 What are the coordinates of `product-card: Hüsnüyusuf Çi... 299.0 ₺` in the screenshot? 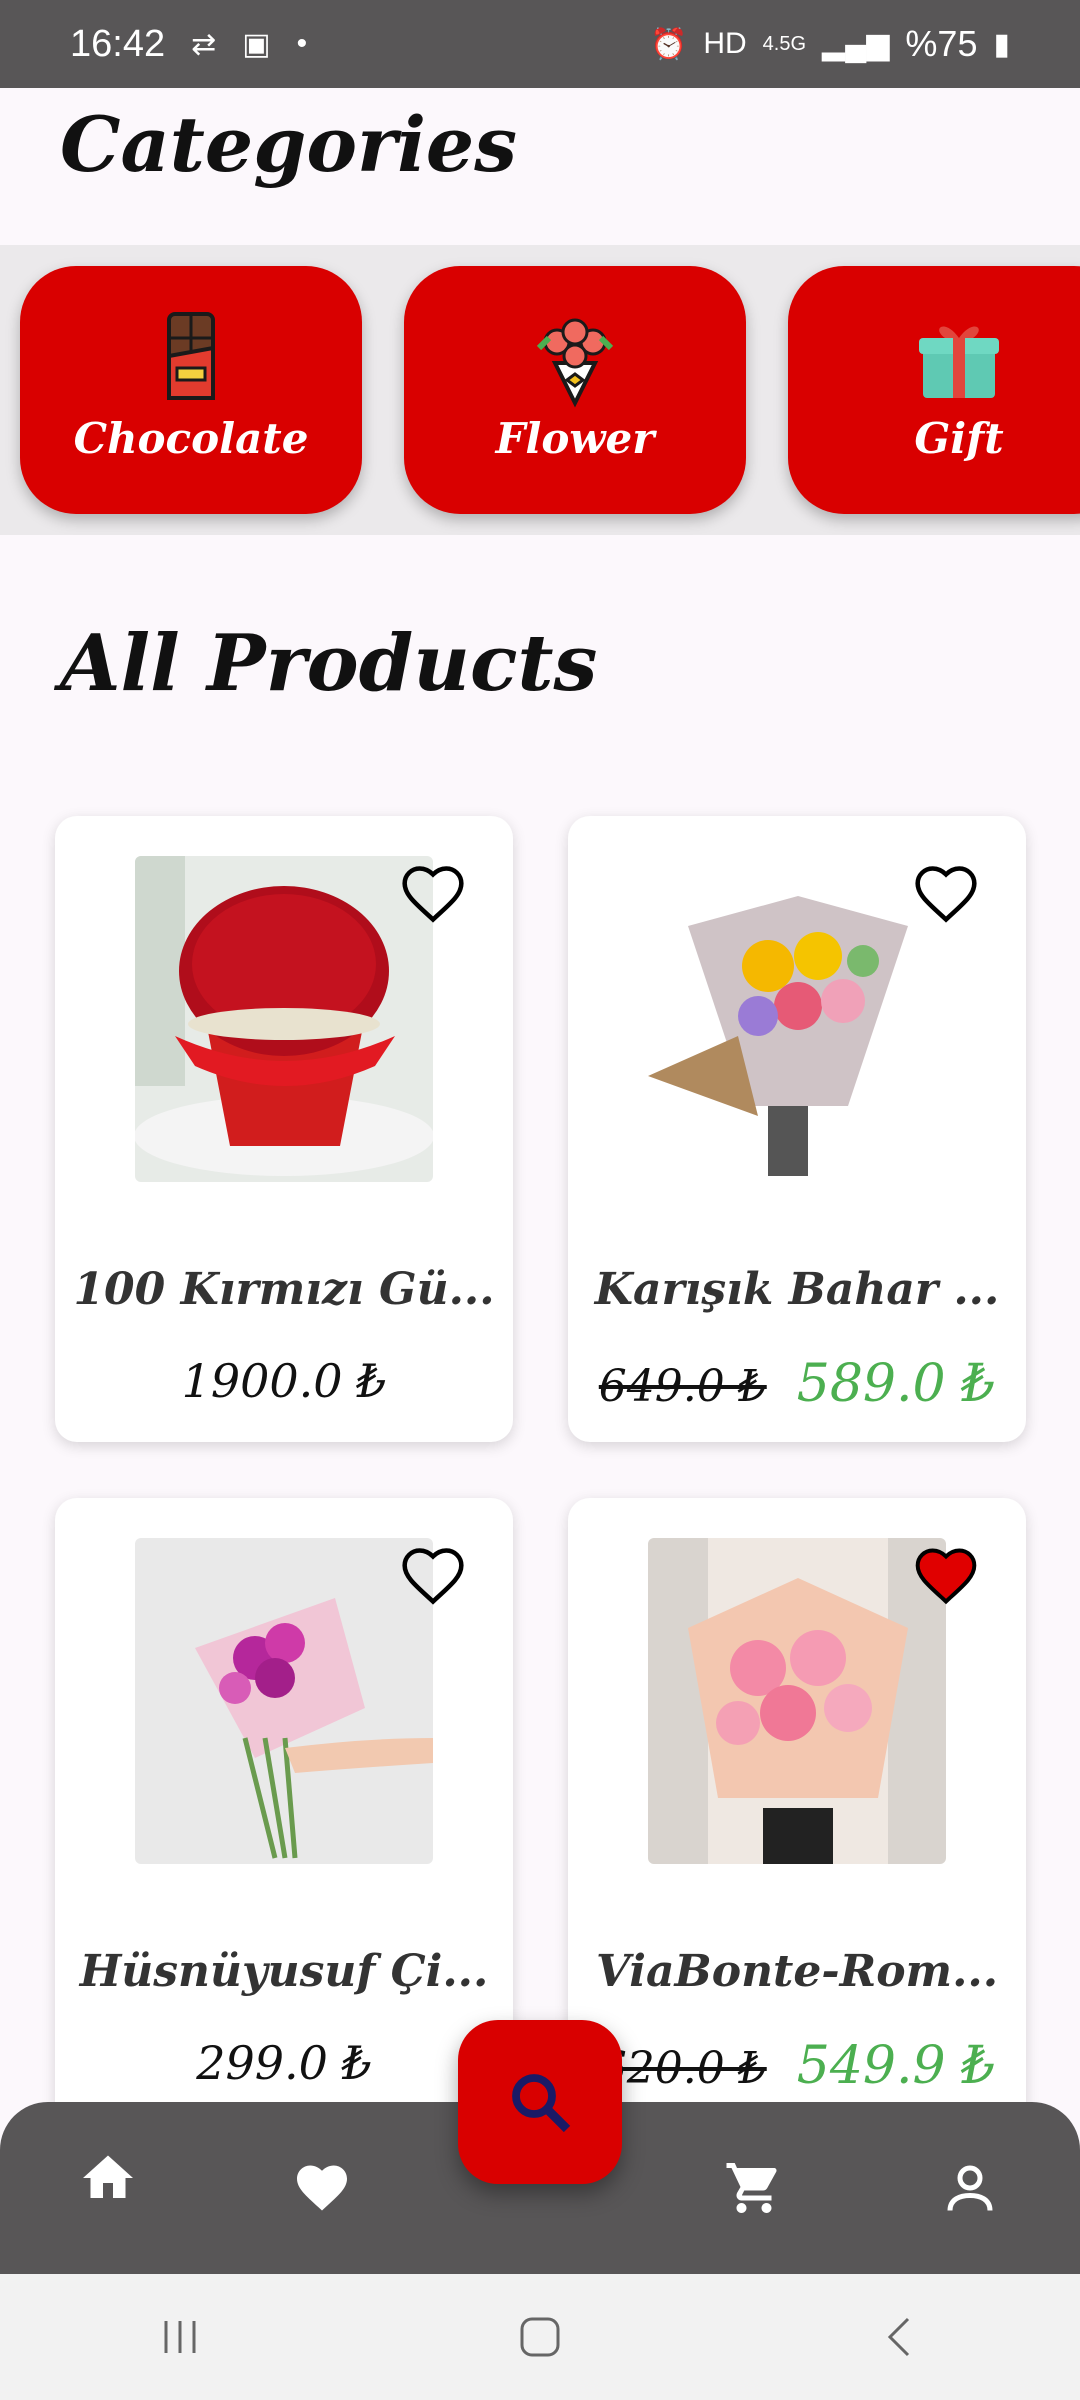 It's located at (284, 1811).